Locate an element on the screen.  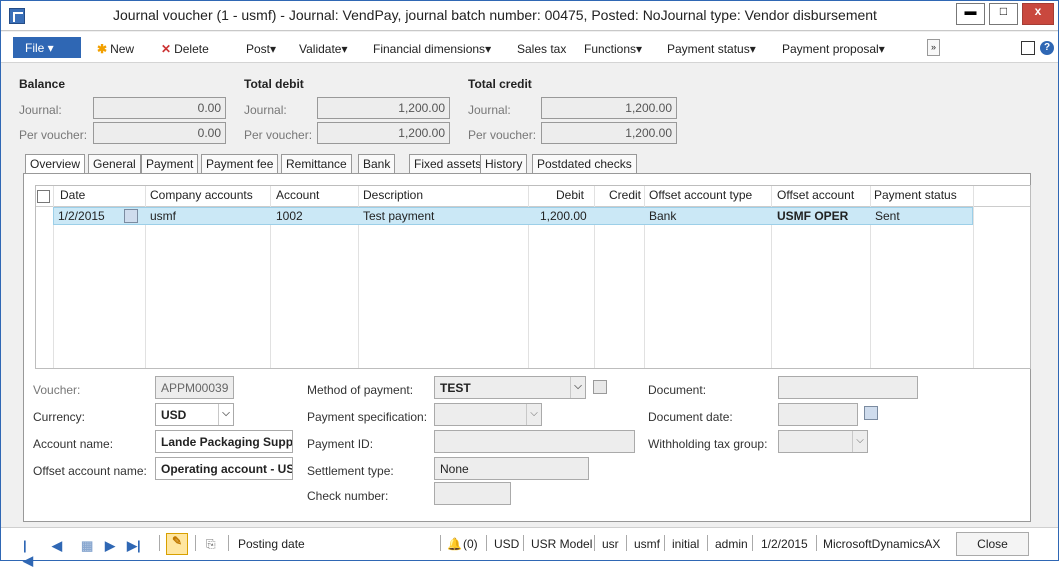
tab-general: General is located at coordinates (114, 163).